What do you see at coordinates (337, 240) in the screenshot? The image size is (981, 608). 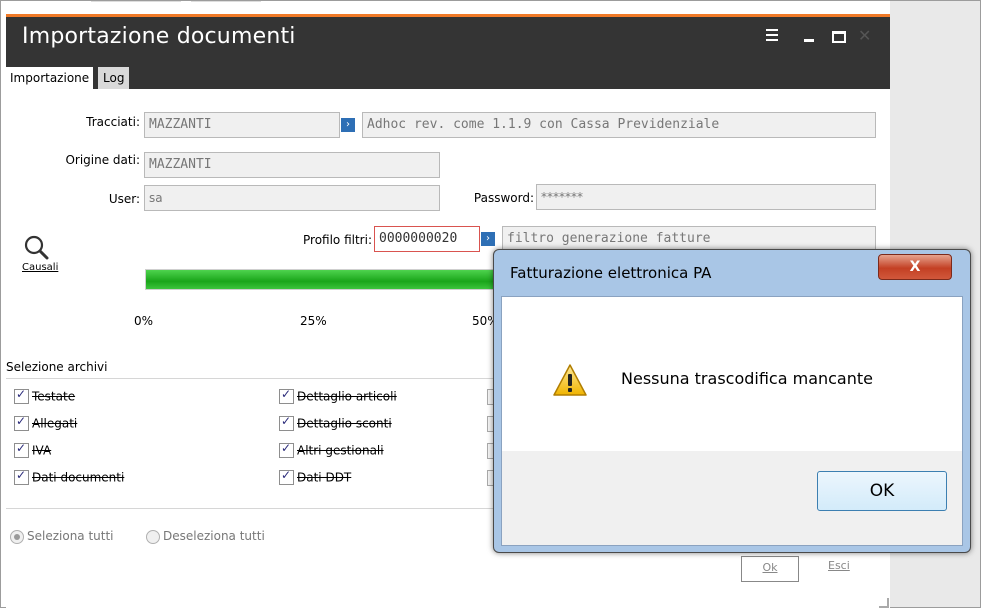 I see `profilo-filtri-label: Profilo filtri:` at bounding box center [337, 240].